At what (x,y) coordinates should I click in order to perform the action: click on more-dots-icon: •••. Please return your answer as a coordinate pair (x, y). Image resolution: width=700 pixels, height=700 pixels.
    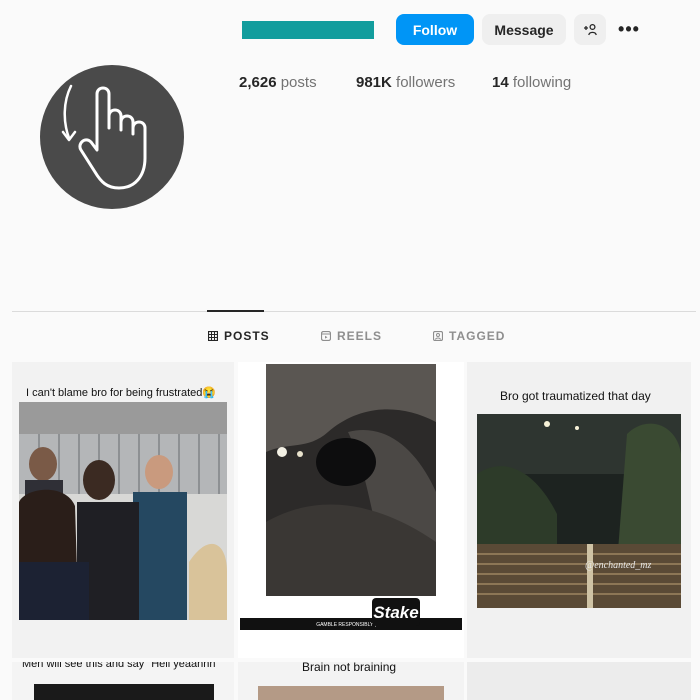
    Looking at the image, I should click on (629, 29).